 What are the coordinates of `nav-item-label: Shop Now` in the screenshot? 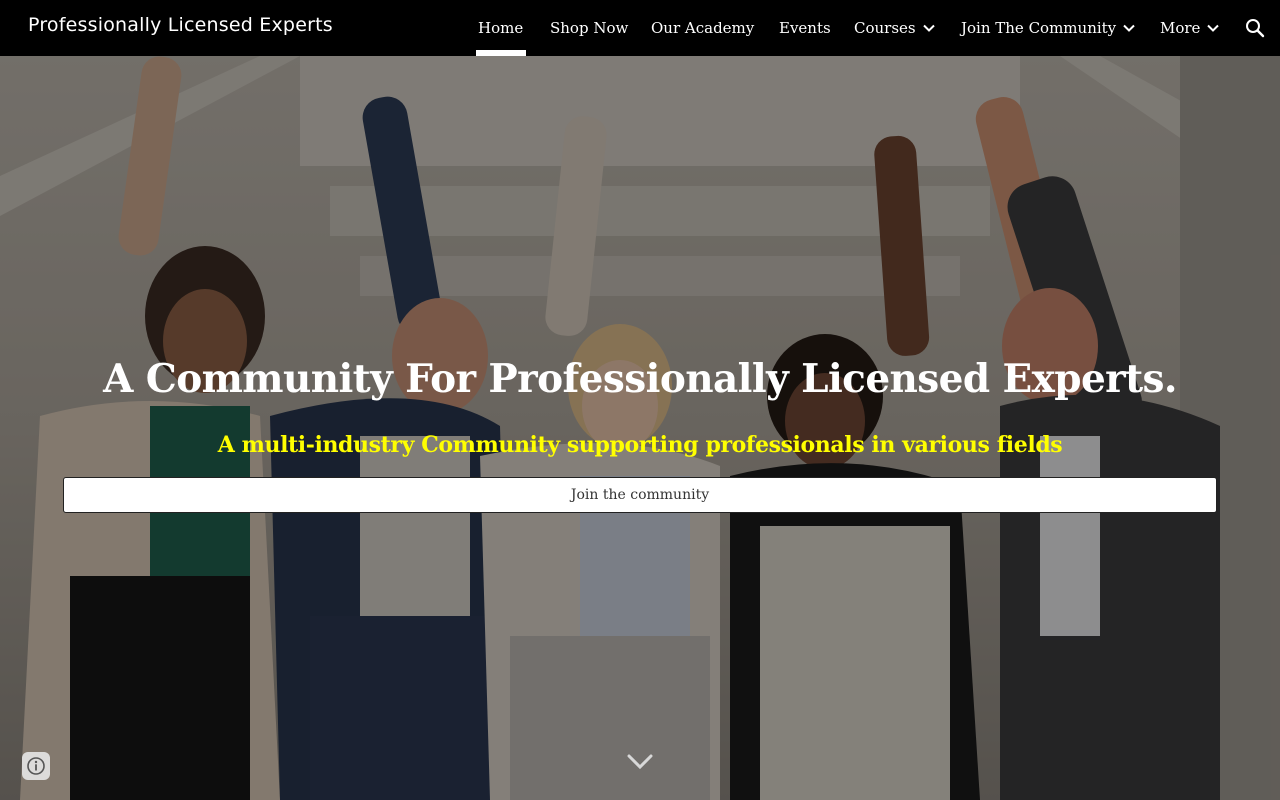 It's located at (589, 28).